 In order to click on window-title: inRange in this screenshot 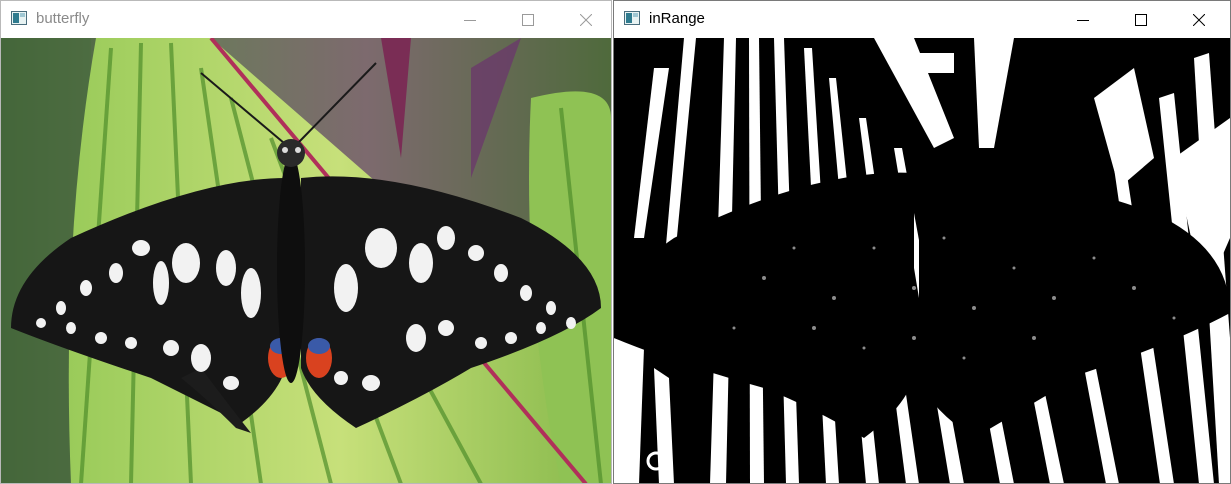, I will do `click(677, 18)`.